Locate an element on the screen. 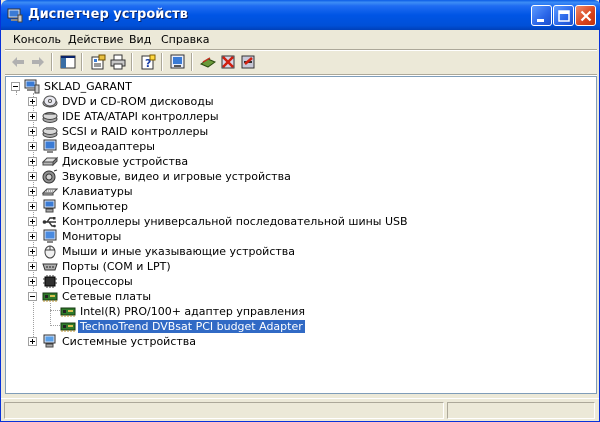 Image resolution: width=600 pixels, height=422 pixels. menu-view: Вид is located at coordinates (140, 39).